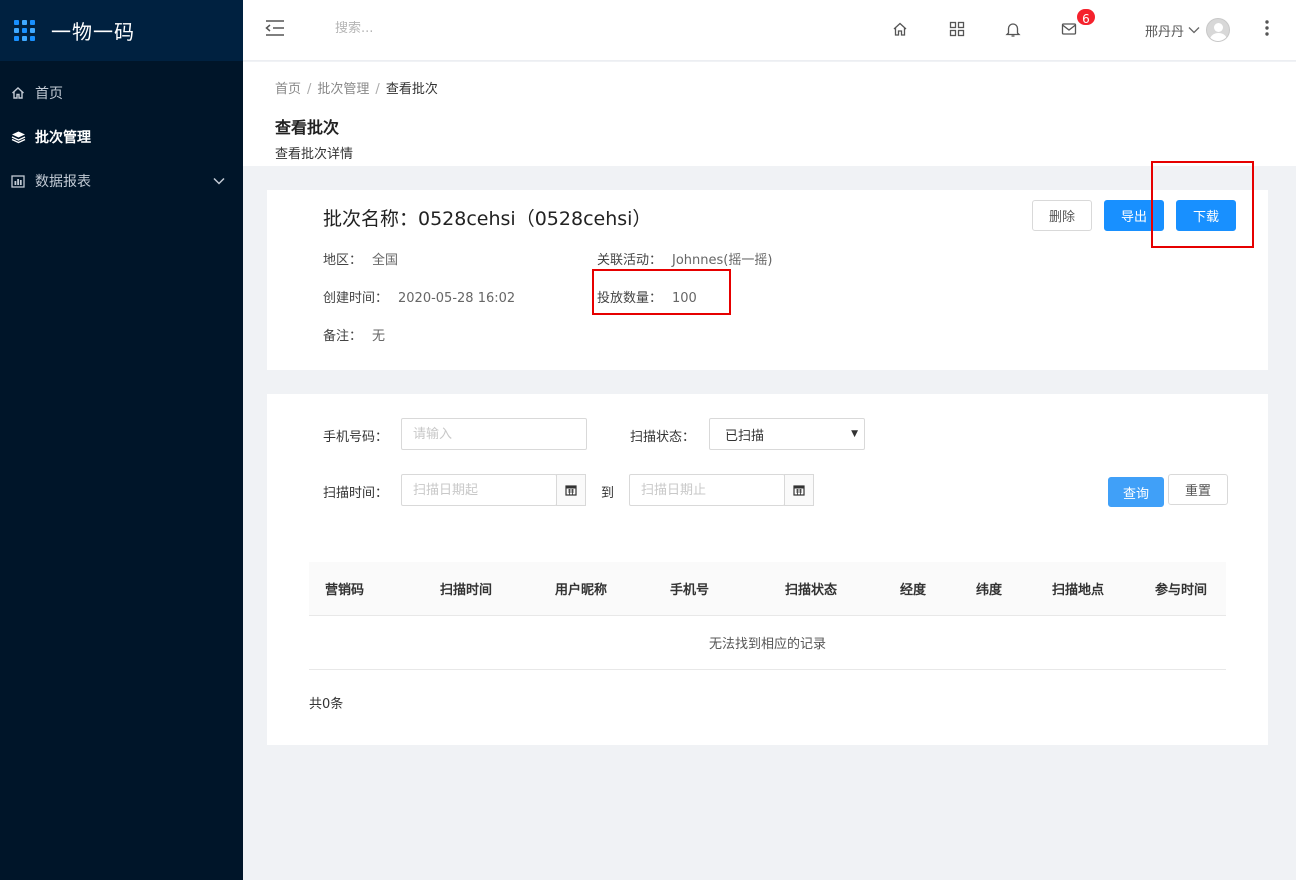 This screenshot has width=1296, height=880. What do you see at coordinates (769, 114) in the screenshot?
I see `page-header: 首页 / 批次管理 / 查看批次 查看批次 查看批次详情` at bounding box center [769, 114].